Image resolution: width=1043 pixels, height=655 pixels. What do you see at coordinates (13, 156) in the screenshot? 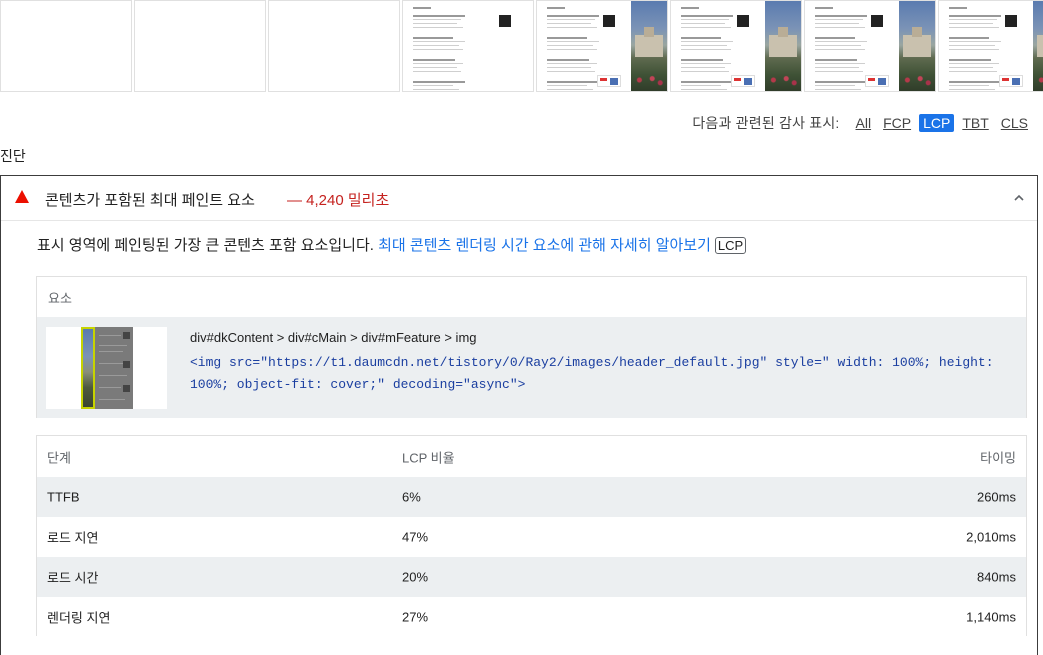
I see `section-title: 진단` at bounding box center [13, 156].